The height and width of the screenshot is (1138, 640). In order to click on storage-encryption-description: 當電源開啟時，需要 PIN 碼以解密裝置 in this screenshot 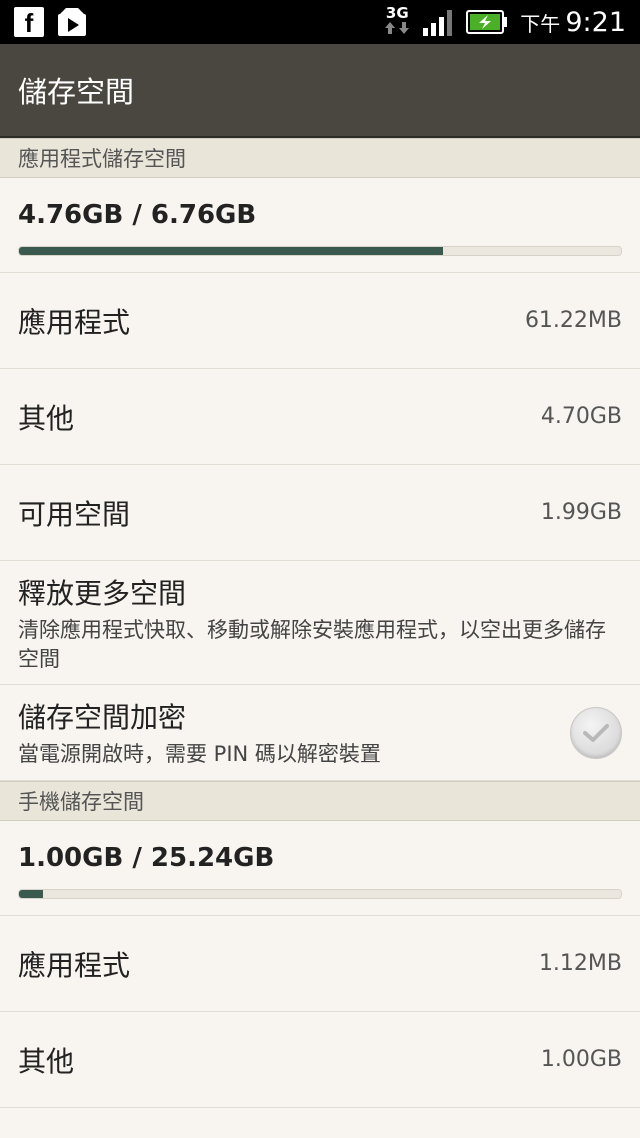, I will do `click(199, 754)`.